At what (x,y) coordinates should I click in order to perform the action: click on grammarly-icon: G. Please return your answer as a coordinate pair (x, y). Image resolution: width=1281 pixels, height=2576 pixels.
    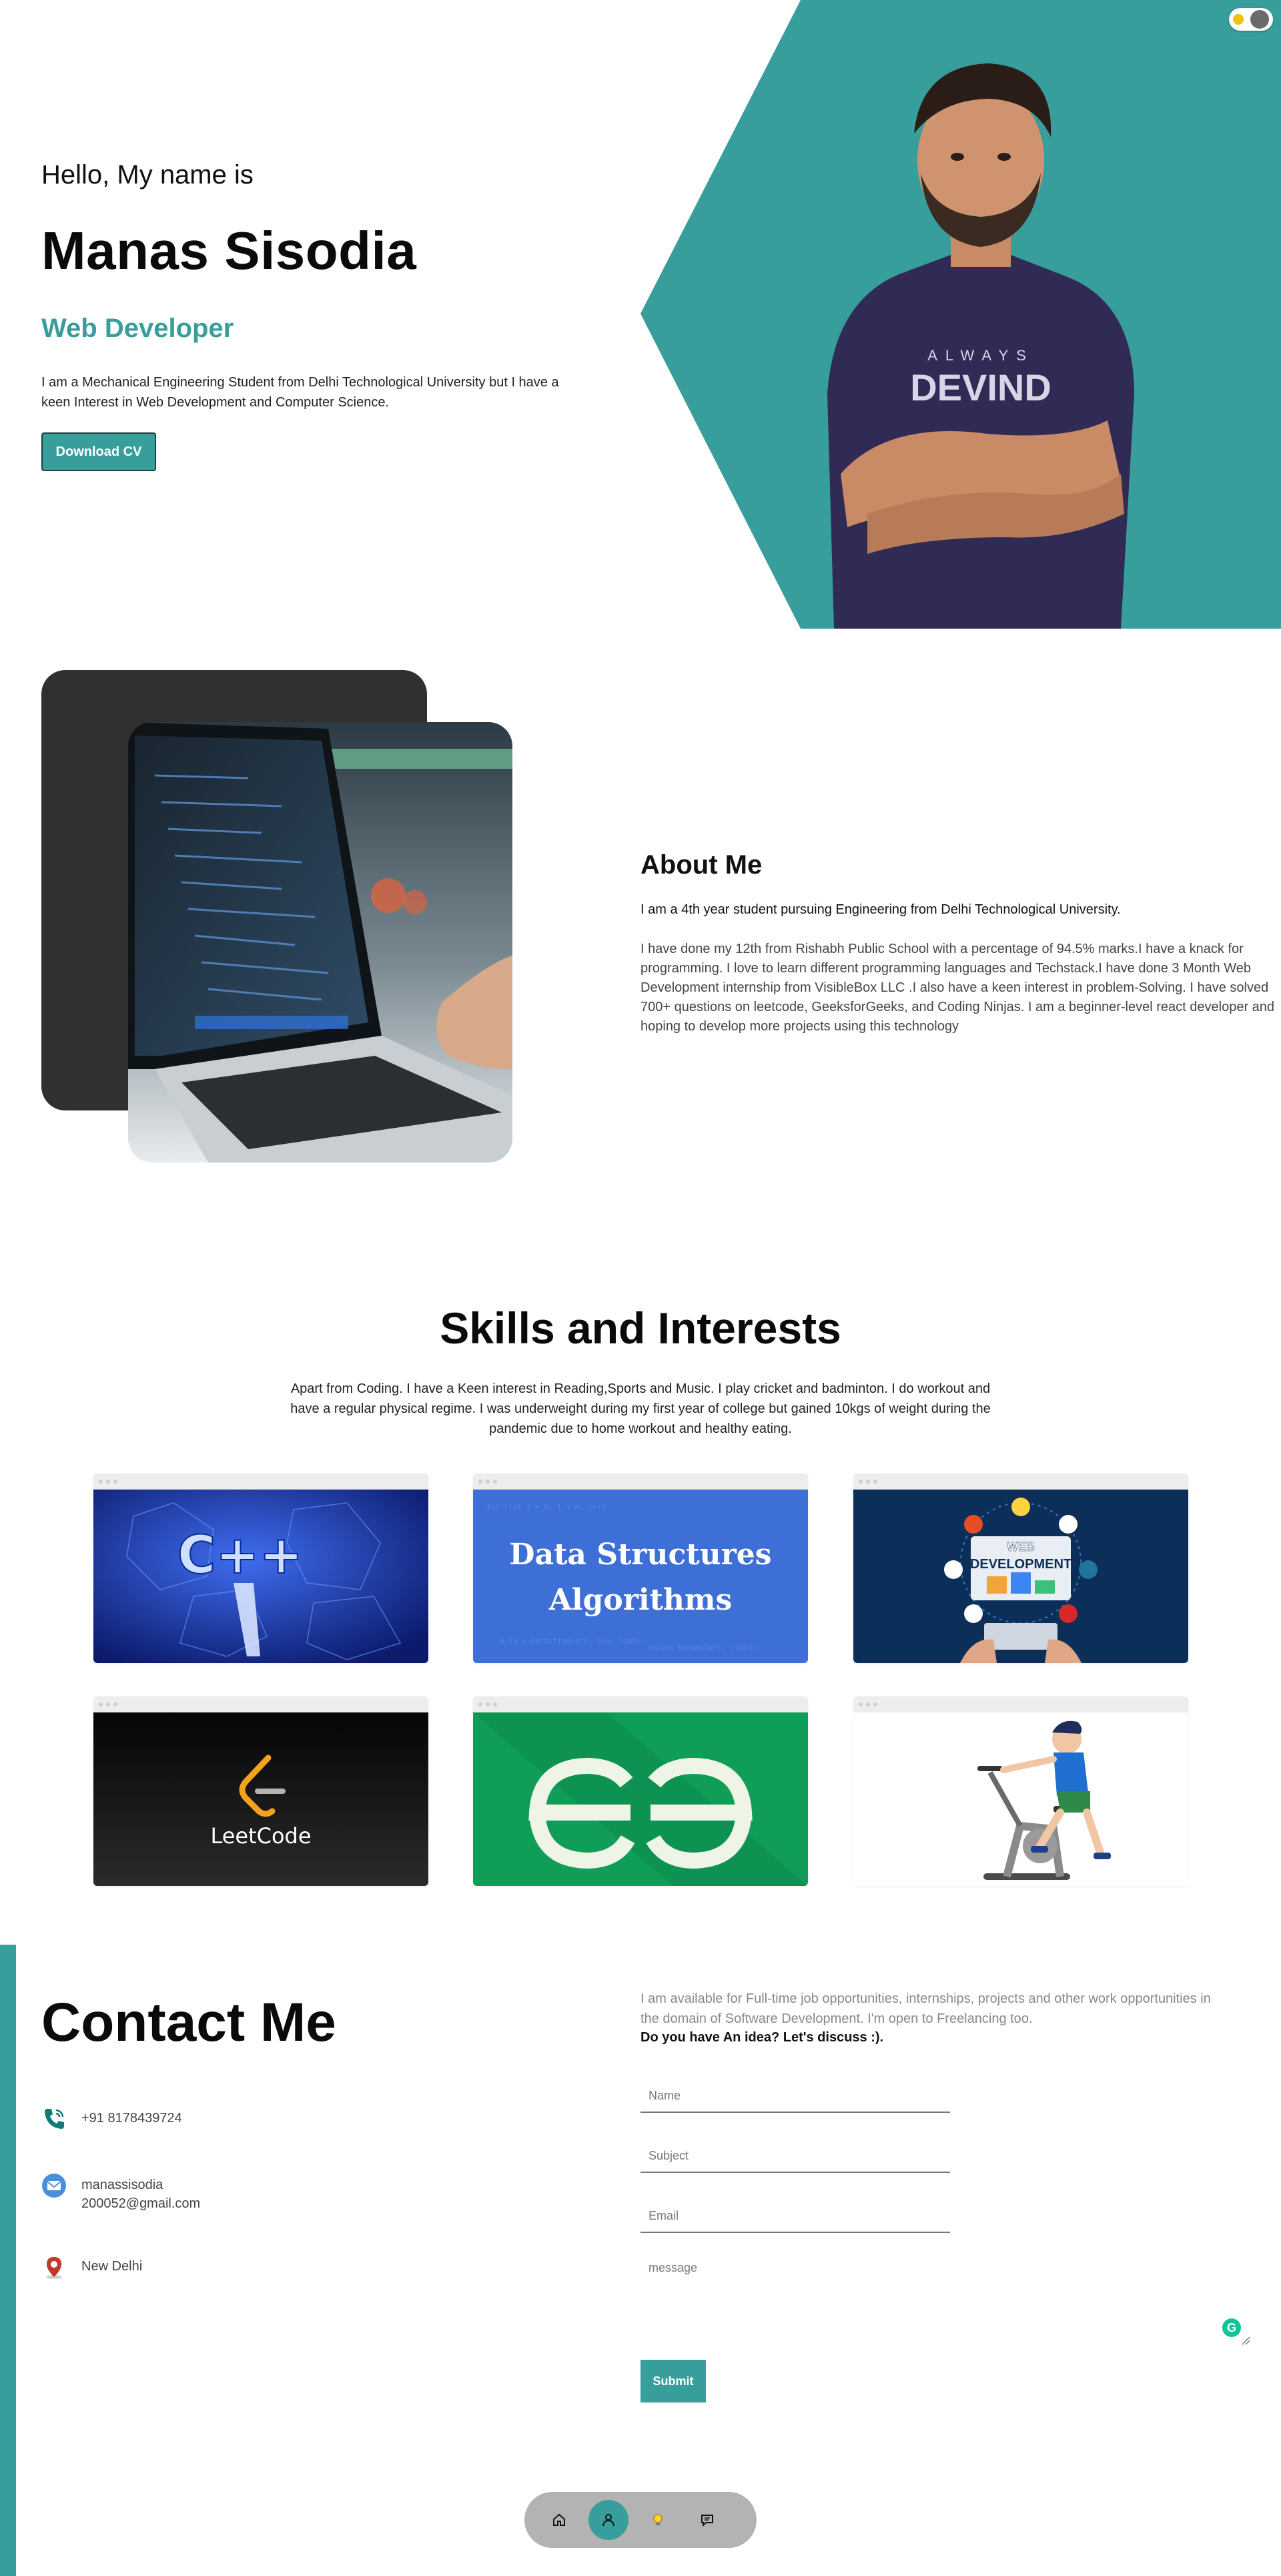
    Looking at the image, I should click on (1232, 2327).